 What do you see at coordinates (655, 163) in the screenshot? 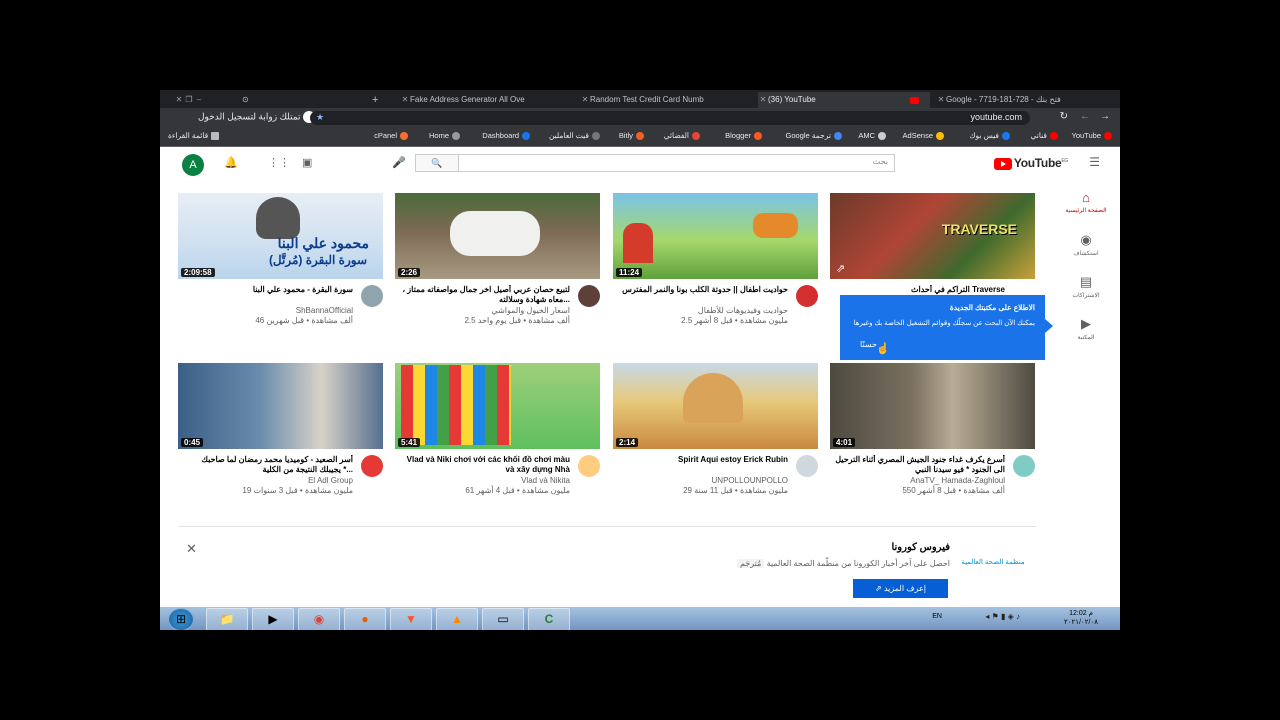
I see `search-box: 🔍 بحث` at bounding box center [655, 163].